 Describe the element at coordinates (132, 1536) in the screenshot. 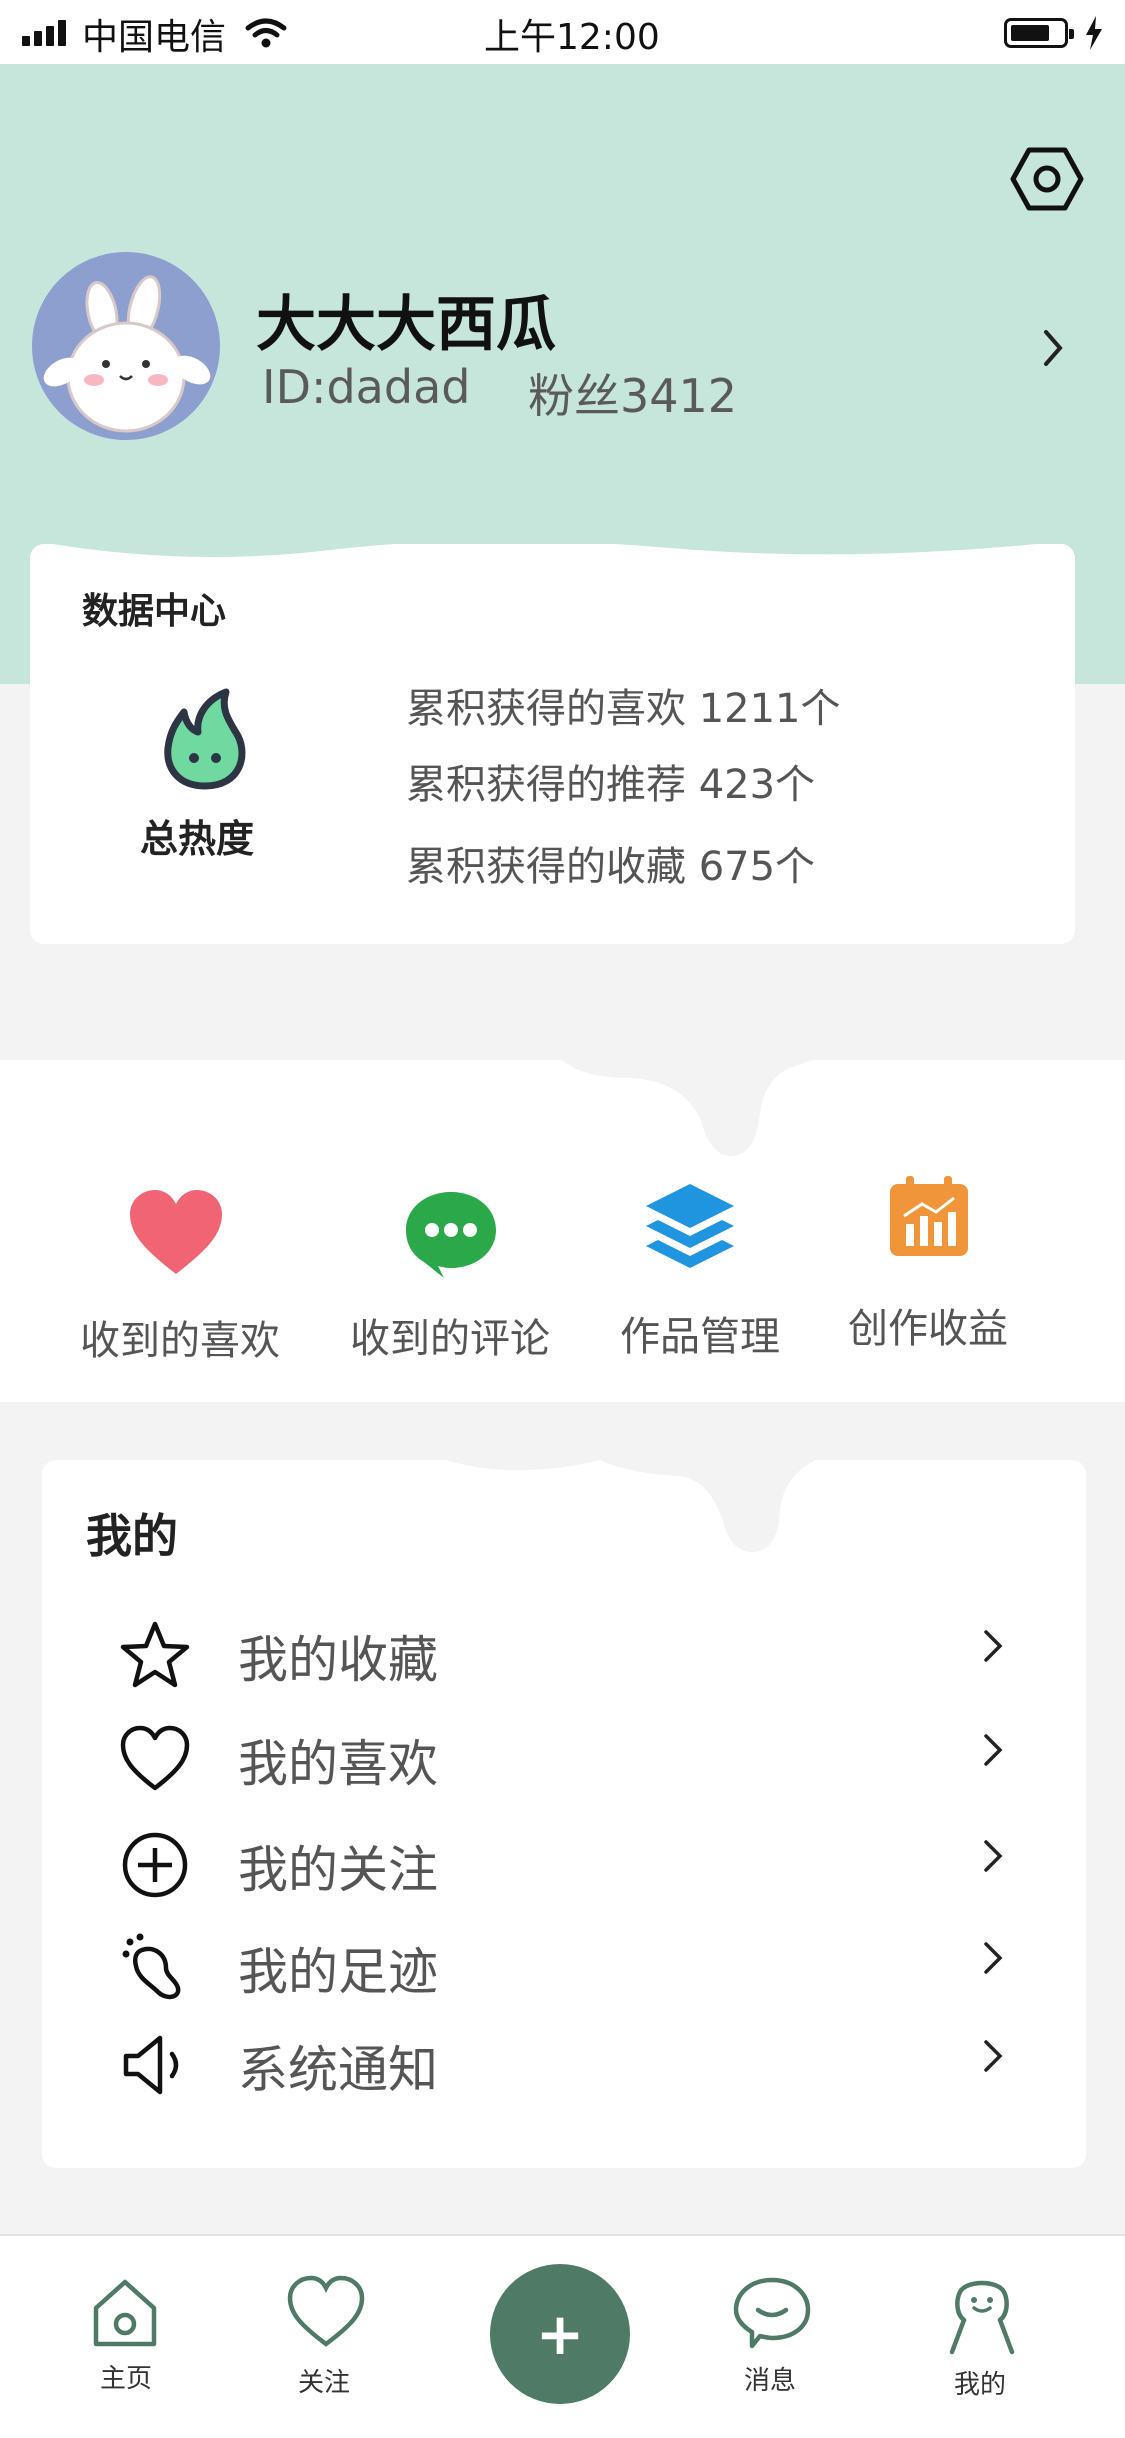

I see `my-section-title: 我的` at that location.